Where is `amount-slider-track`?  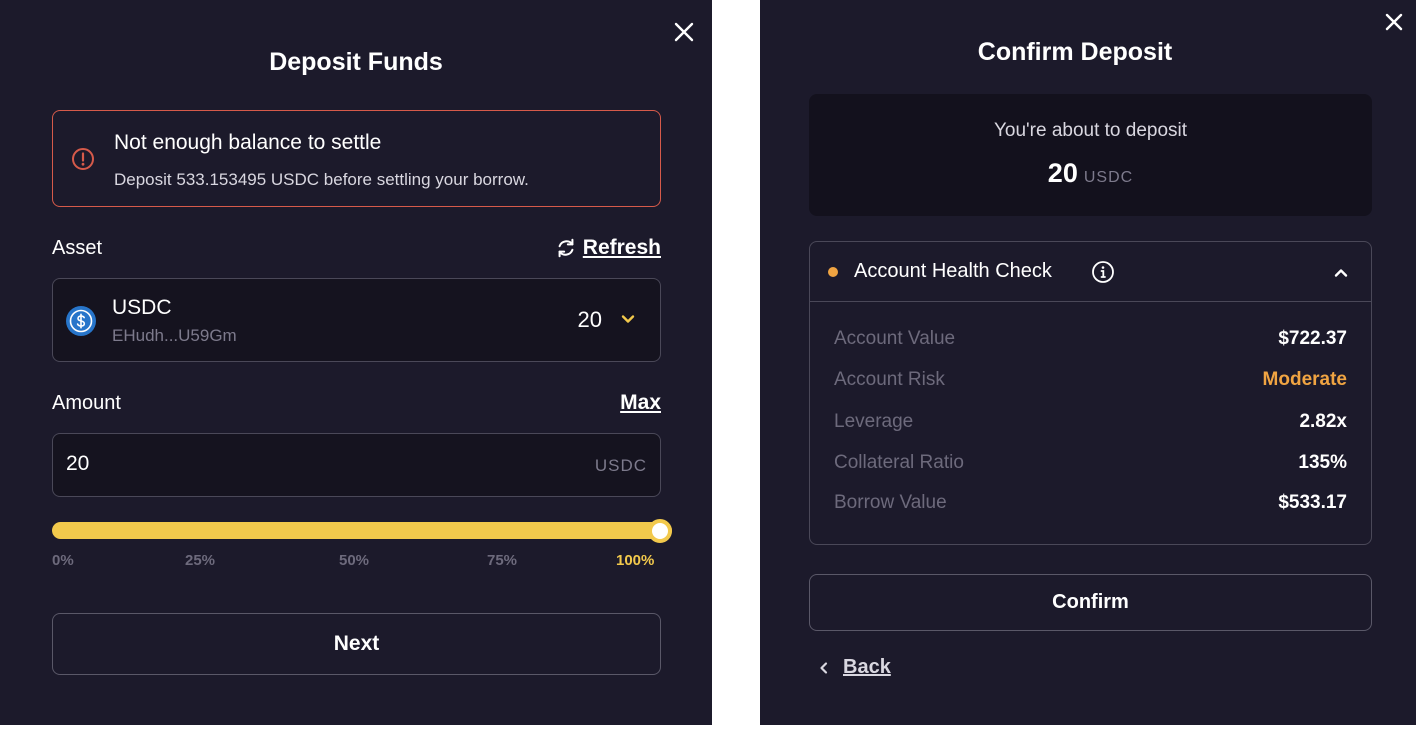 amount-slider-track is located at coordinates (362, 530).